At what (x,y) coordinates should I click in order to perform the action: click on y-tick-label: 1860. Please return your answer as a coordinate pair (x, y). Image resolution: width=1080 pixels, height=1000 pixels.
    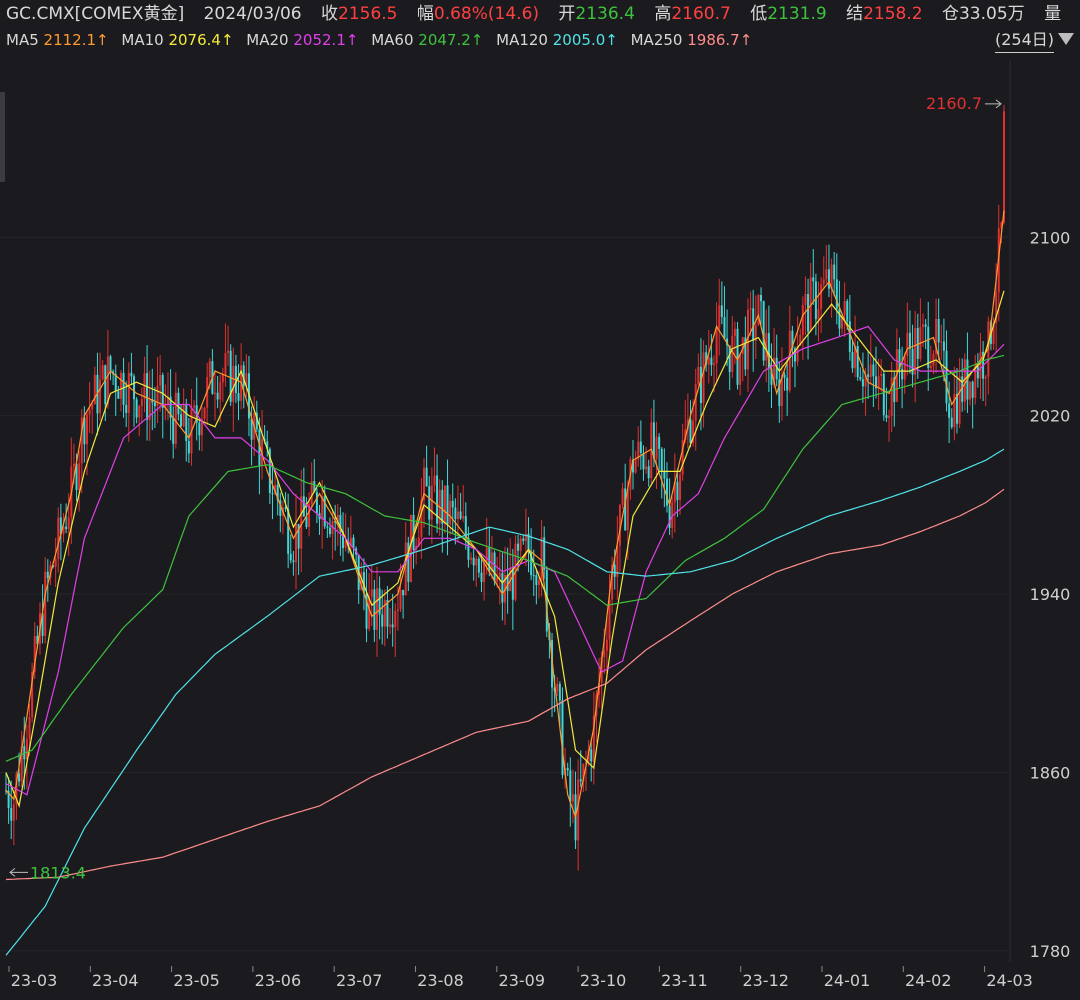
    Looking at the image, I should click on (1050, 772).